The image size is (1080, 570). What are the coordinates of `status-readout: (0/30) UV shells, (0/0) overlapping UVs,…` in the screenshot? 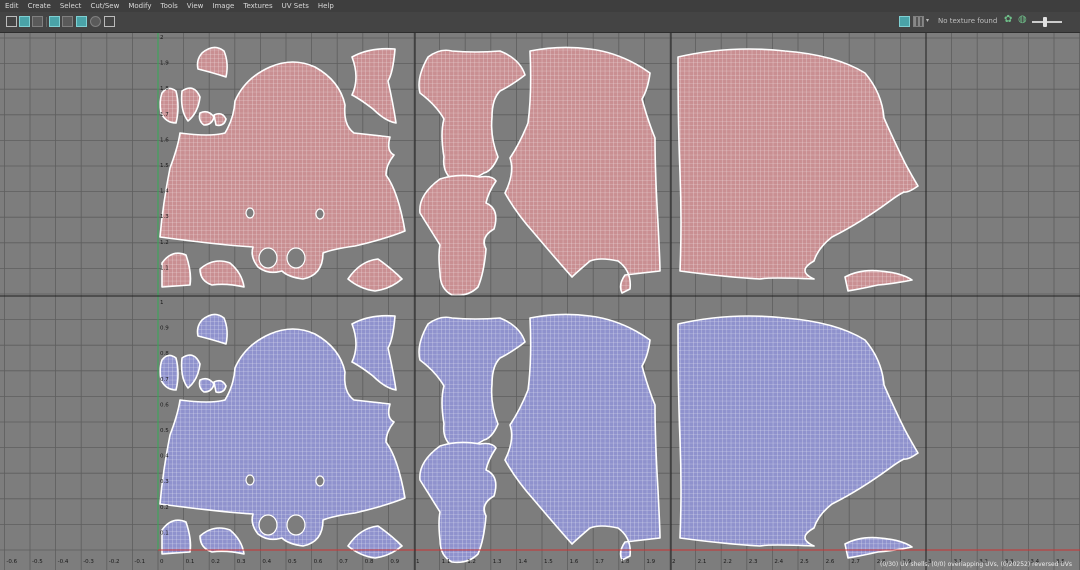 It's located at (976, 564).